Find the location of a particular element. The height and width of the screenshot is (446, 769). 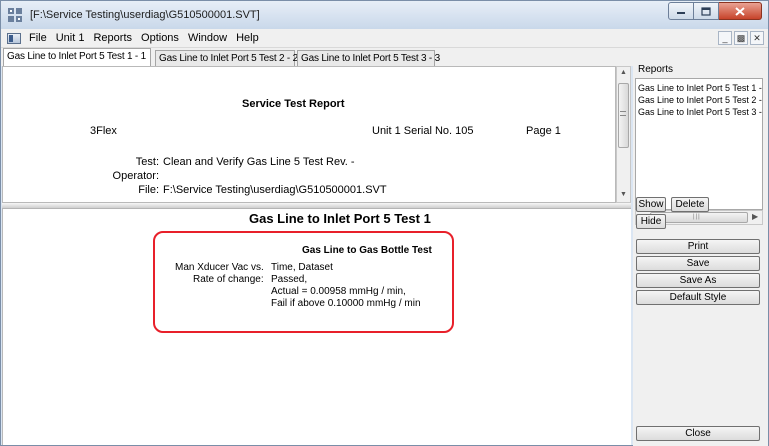

menu-window: Window is located at coordinates (207, 38).